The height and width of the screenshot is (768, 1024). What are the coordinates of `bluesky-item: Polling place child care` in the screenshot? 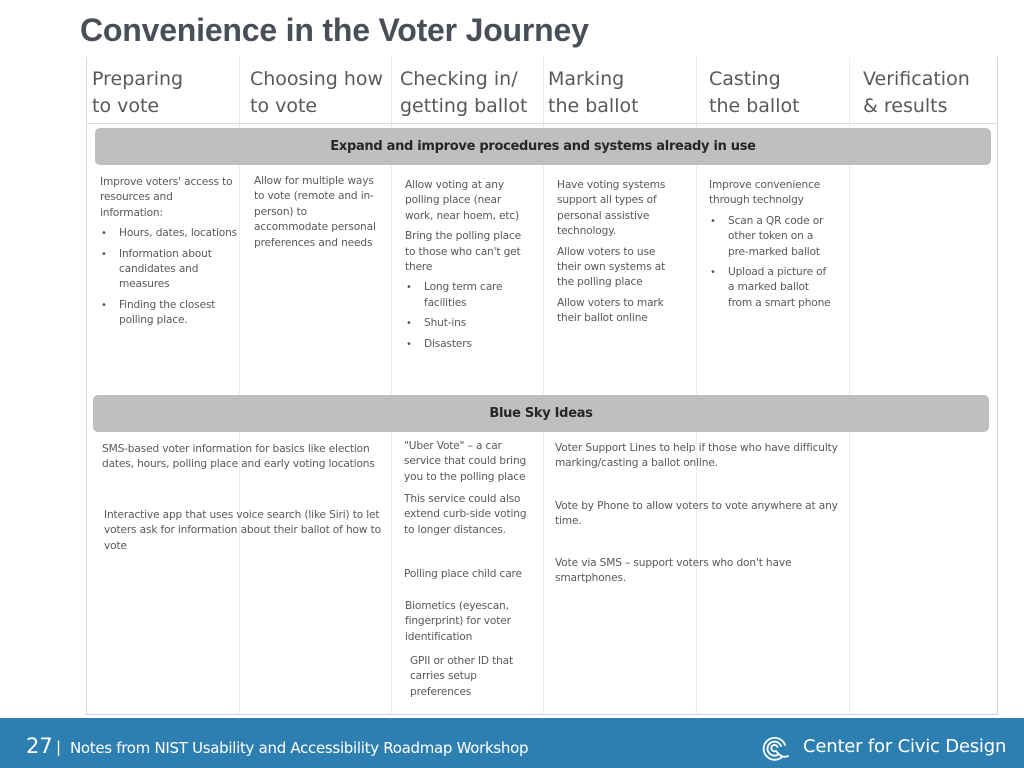 It's located at (463, 574).